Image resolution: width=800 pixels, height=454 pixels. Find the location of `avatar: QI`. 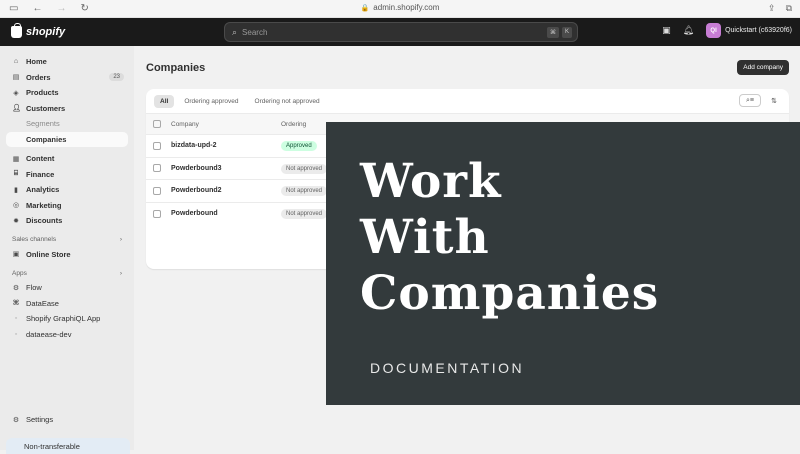

avatar: QI is located at coordinates (714, 30).